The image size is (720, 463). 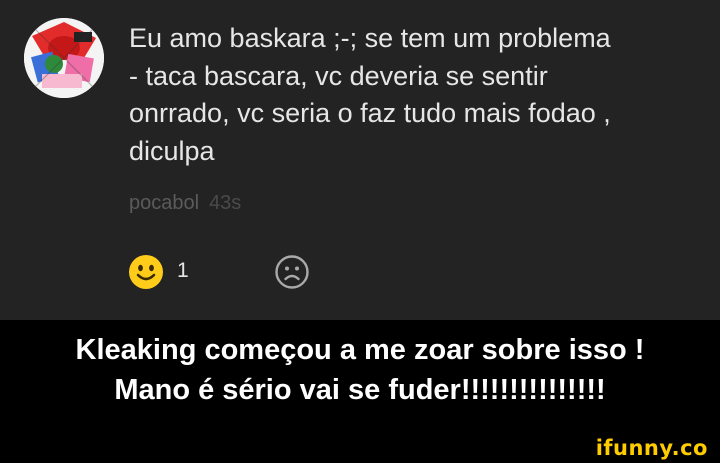 I want to click on frown-reaction-button, so click(x=292, y=272).